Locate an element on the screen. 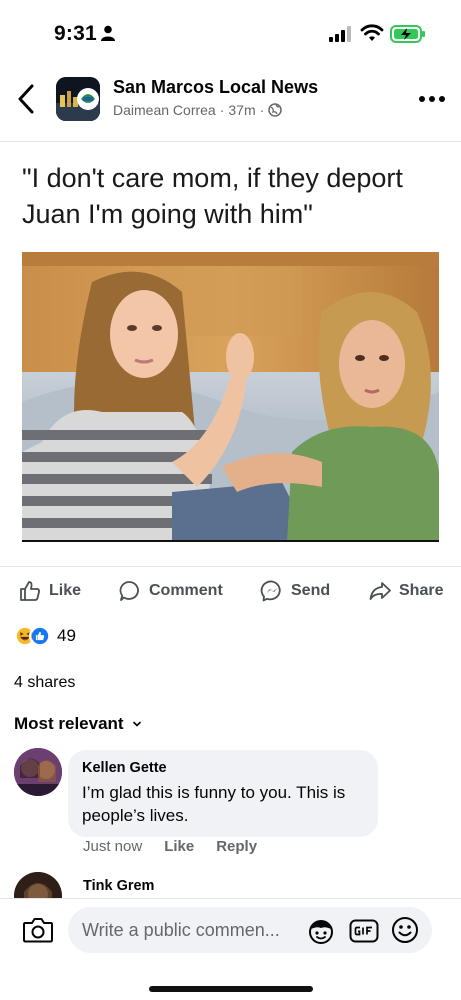 The height and width of the screenshot is (1000, 461). comment-input-container is located at coordinates (250, 930).